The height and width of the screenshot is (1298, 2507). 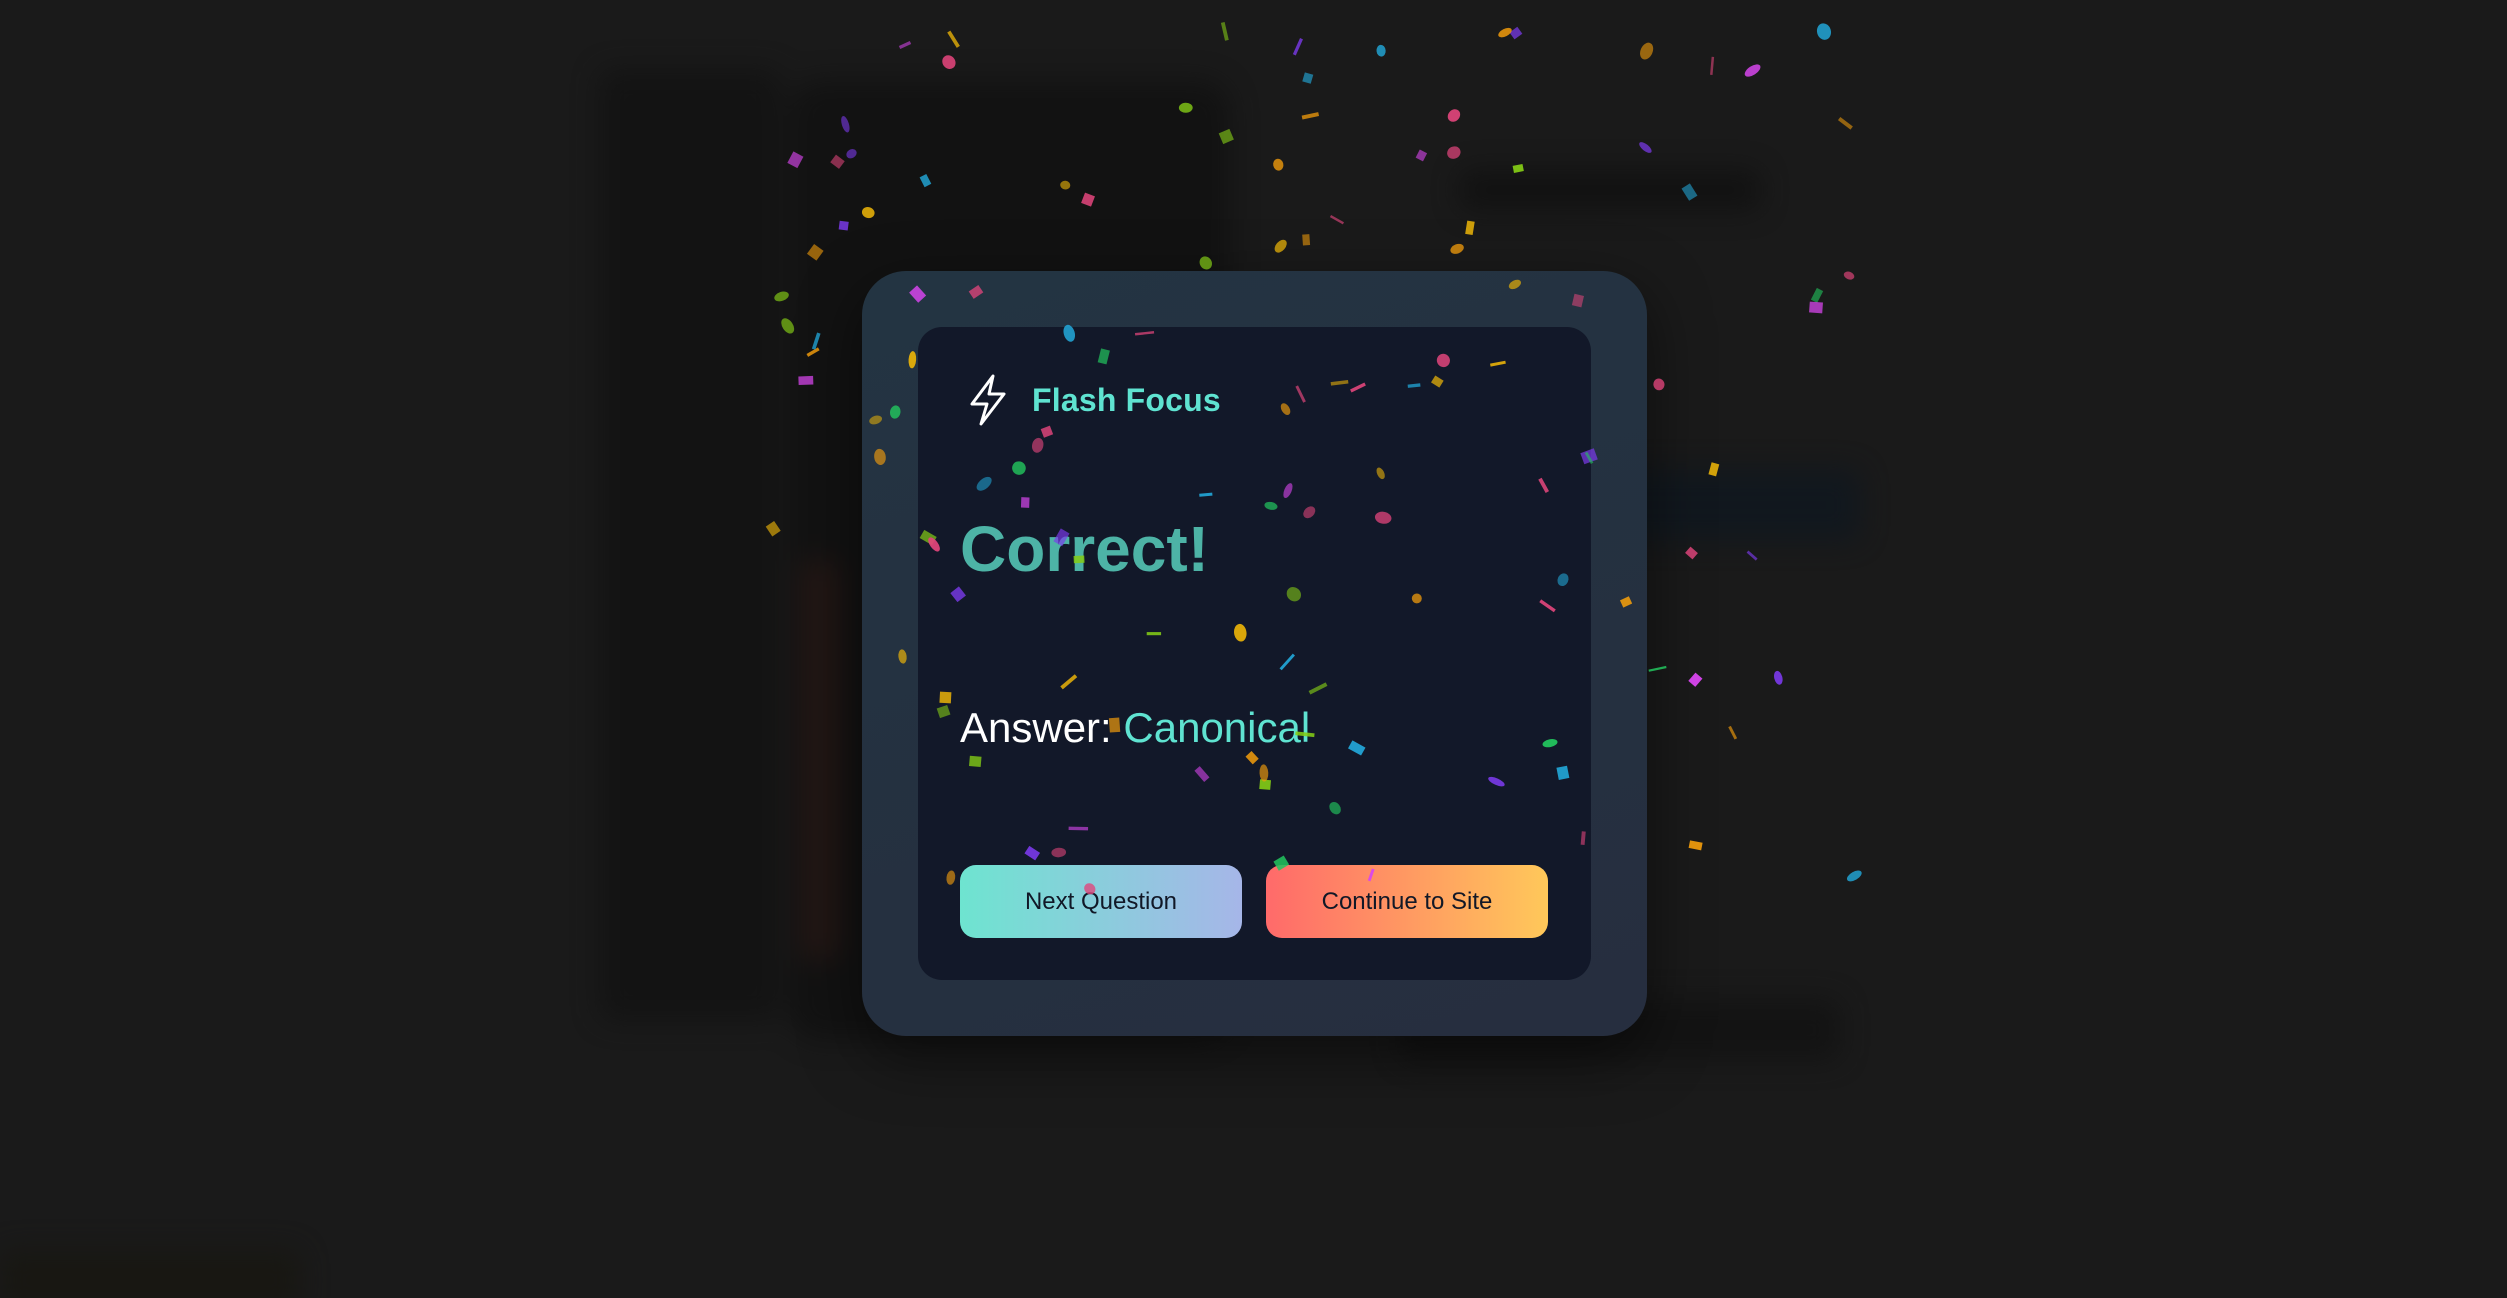 What do you see at coordinates (1036, 727) in the screenshot?
I see `answer-label: Answer:` at bounding box center [1036, 727].